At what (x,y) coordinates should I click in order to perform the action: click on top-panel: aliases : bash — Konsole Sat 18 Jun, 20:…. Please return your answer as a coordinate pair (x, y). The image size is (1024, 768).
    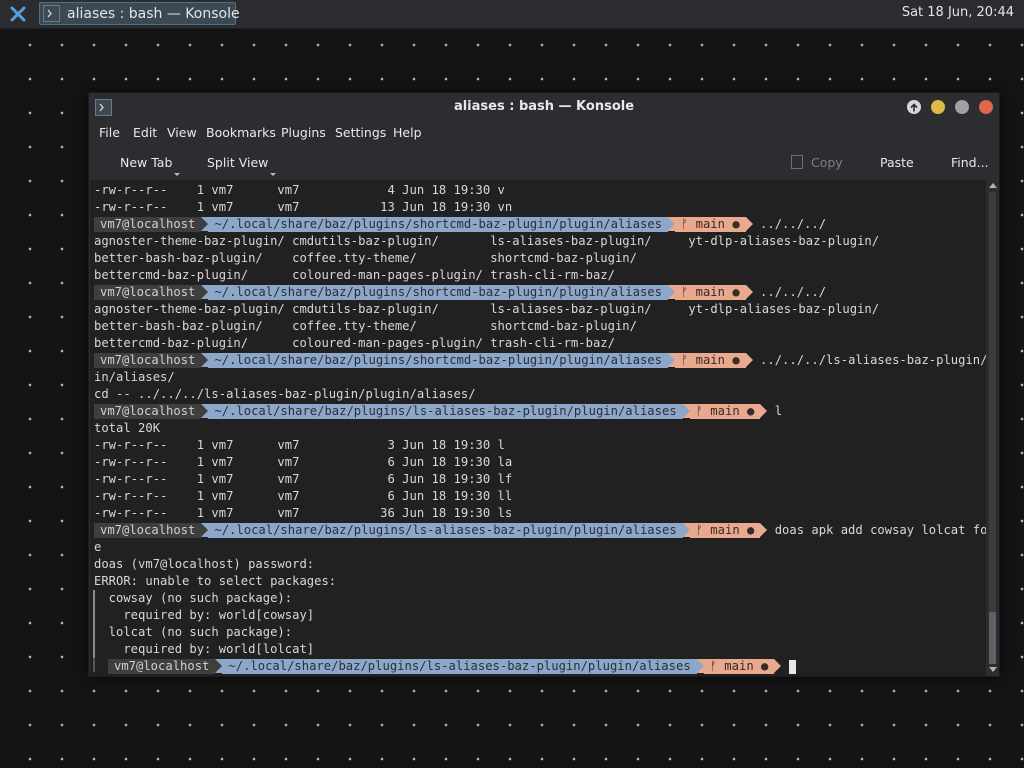
    Looking at the image, I should click on (512, 14).